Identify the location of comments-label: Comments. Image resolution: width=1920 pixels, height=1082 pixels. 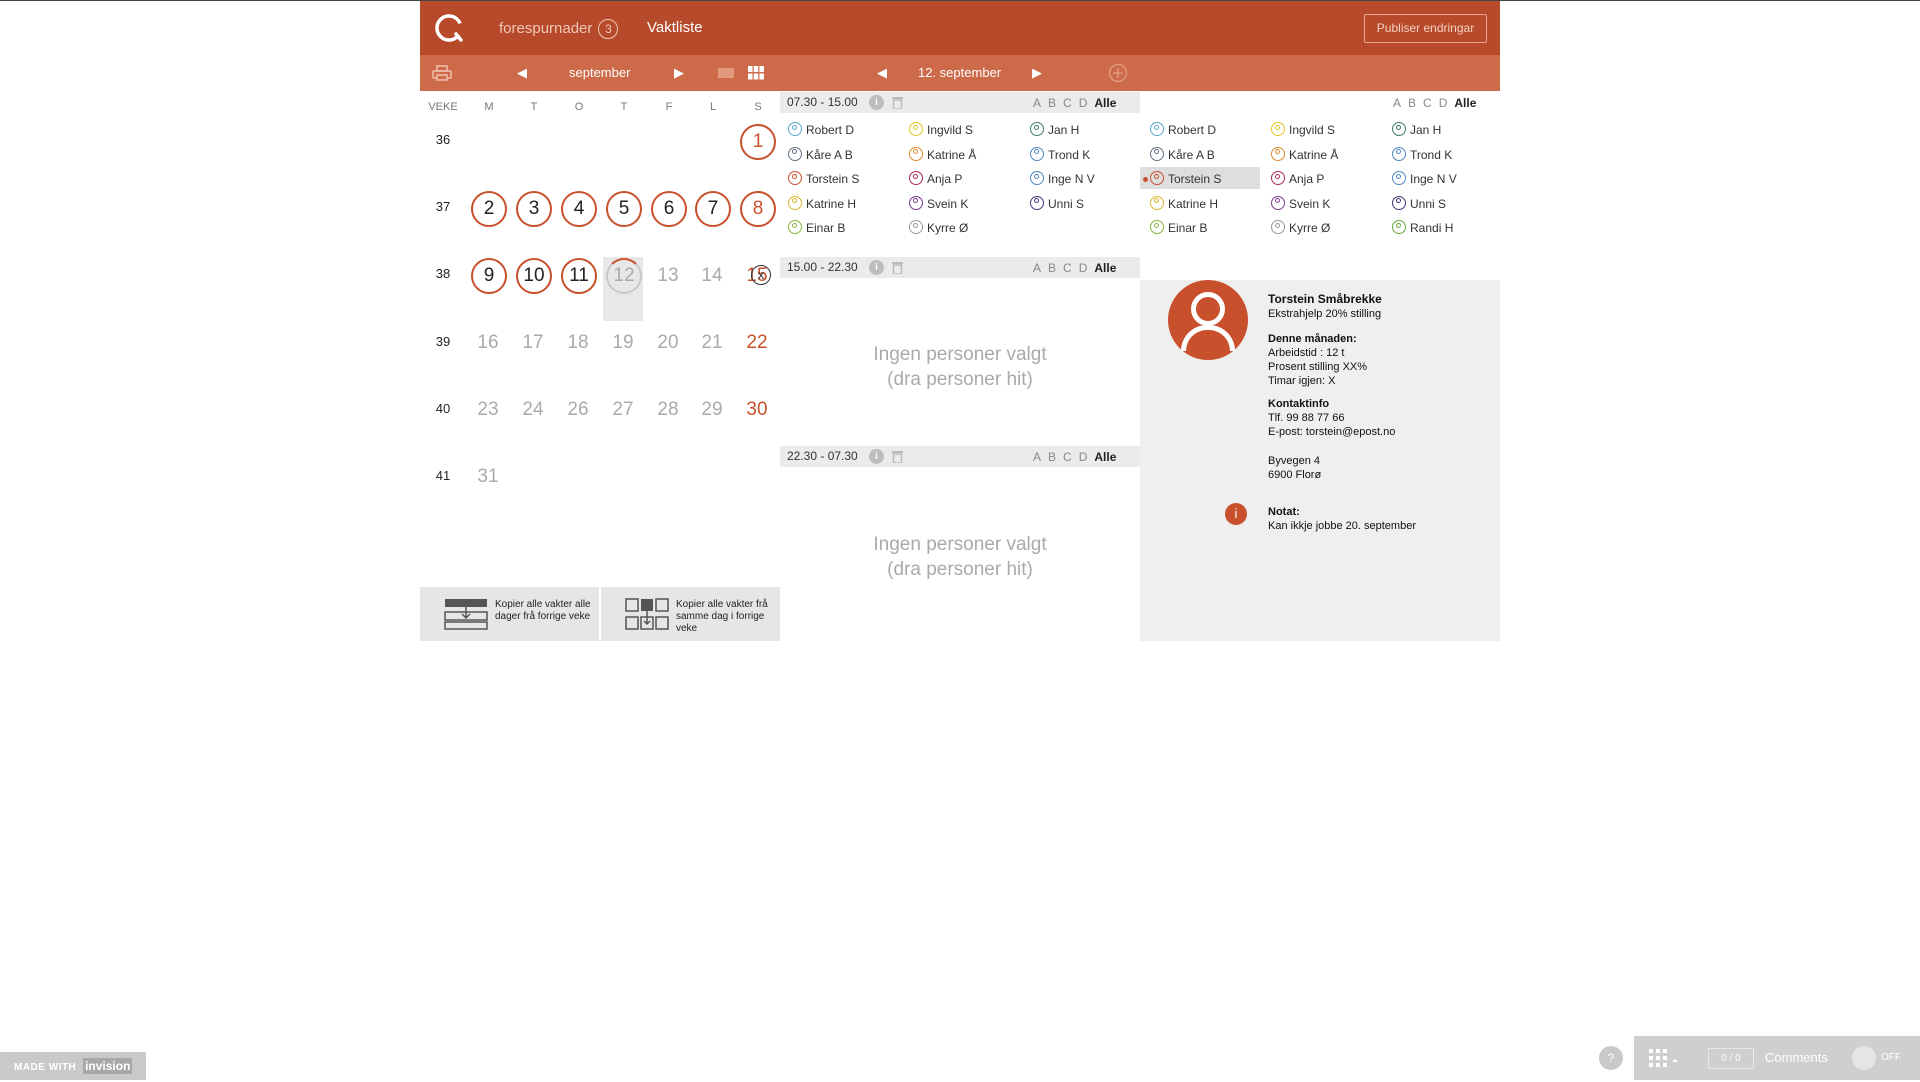
(1796, 1057).